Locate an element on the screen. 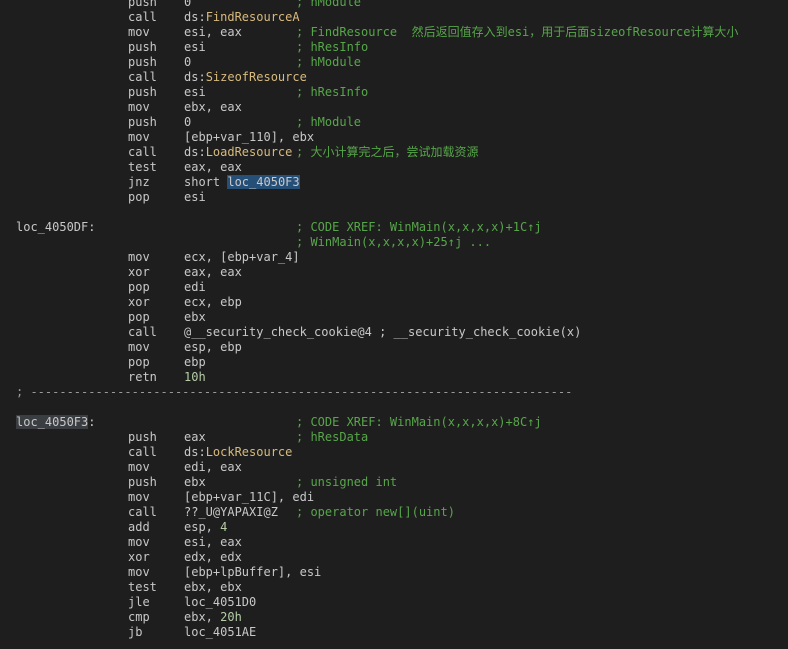  operand: ecx, [ebp+var_4] is located at coordinates (242, 257).